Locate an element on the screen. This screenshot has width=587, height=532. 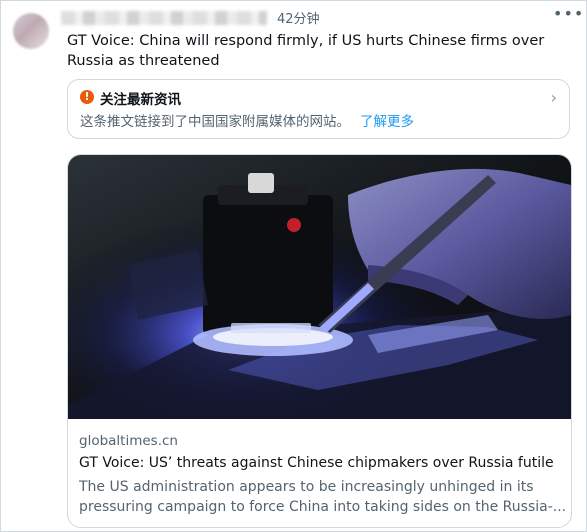
card-domain: globaltimes.cn is located at coordinates (128, 441).